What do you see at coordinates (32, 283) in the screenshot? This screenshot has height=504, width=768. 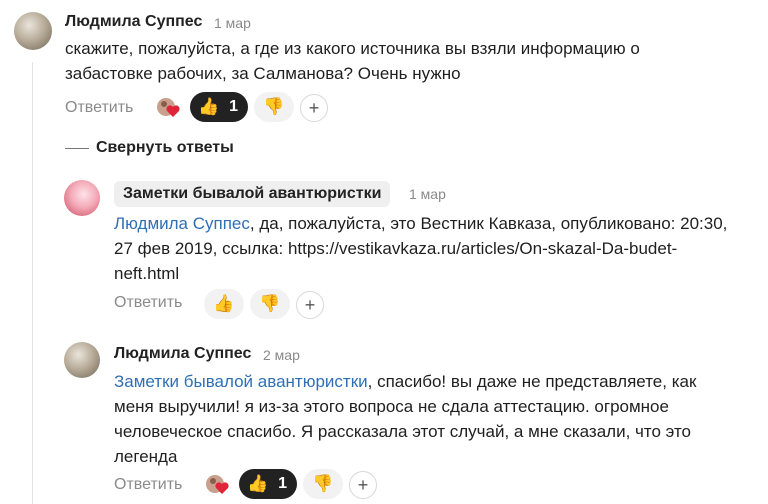 I see `thread-line` at bounding box center [32, 283].